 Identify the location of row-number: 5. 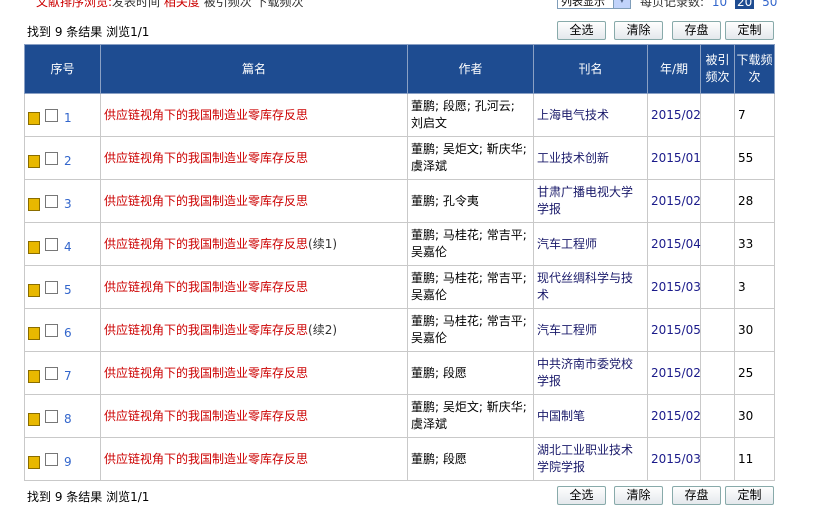
(68, 289).